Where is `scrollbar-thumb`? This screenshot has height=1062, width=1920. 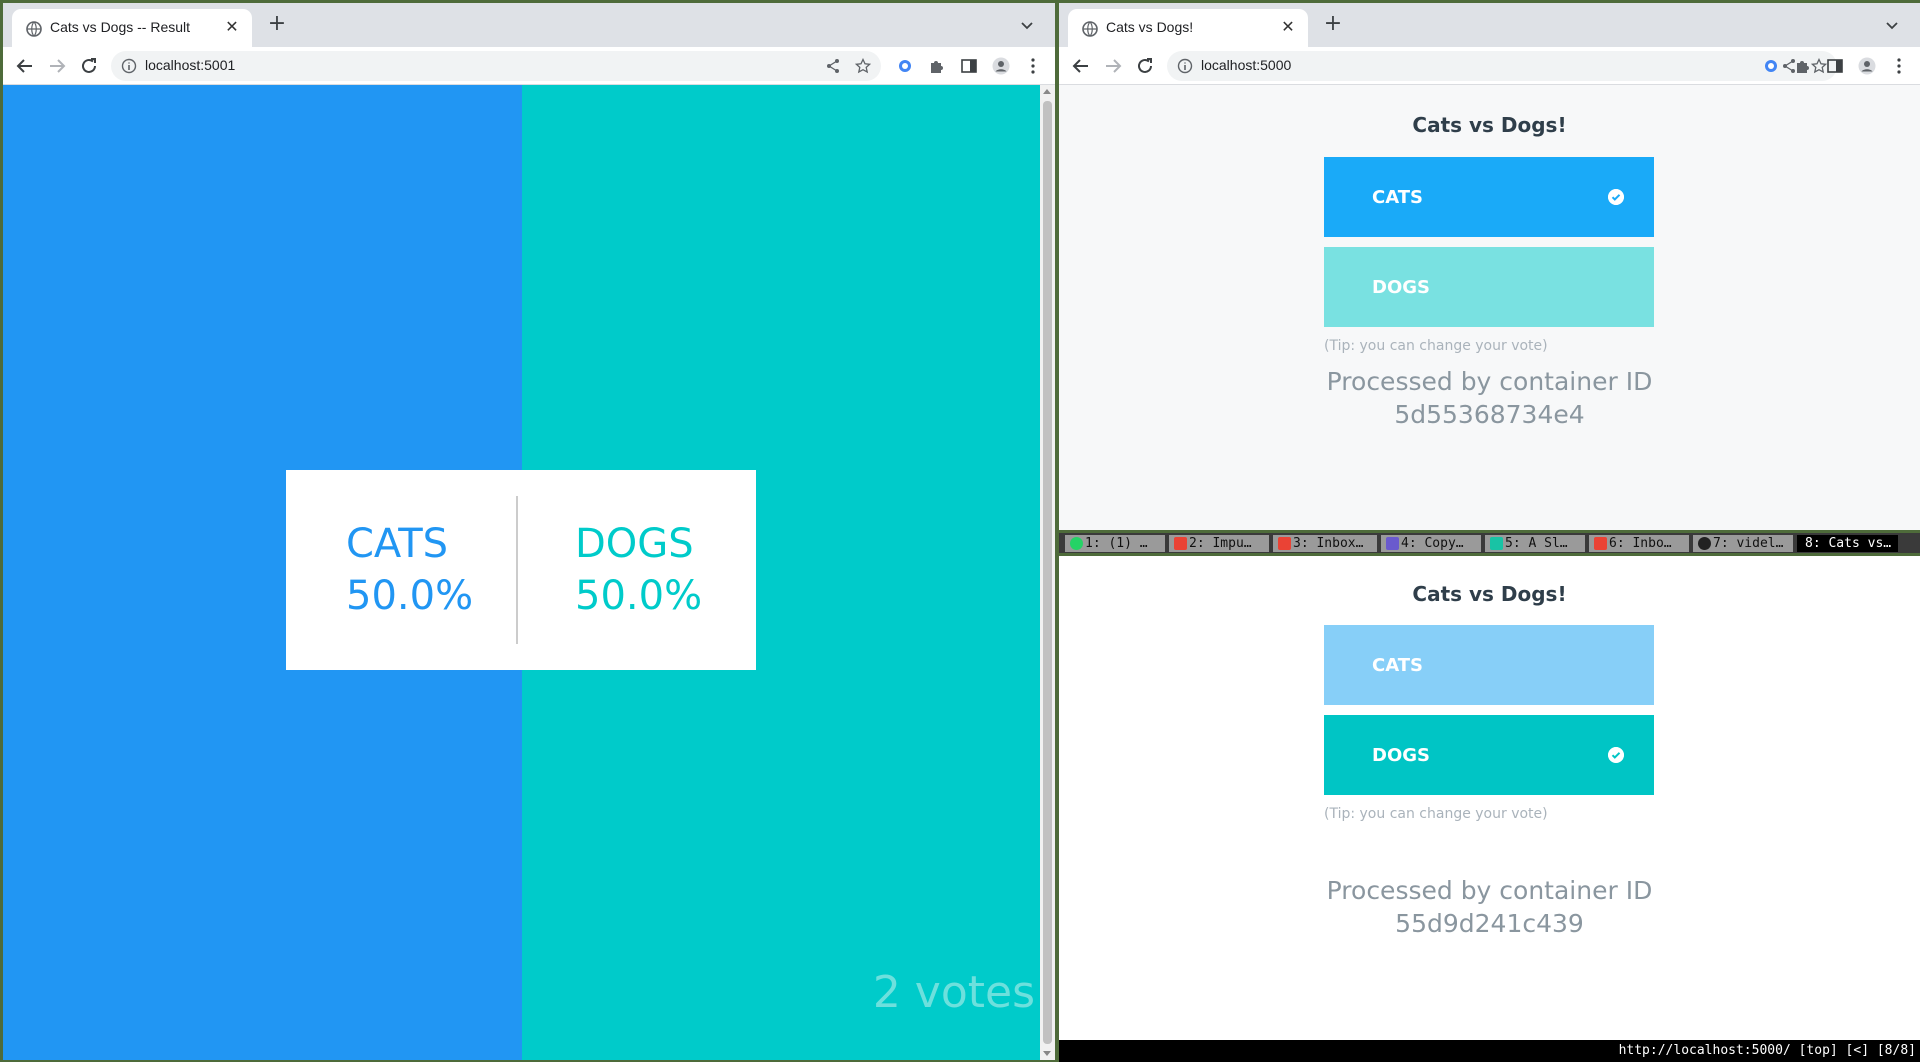 scrollbar-thumb is located at coordinates (1047, 572).